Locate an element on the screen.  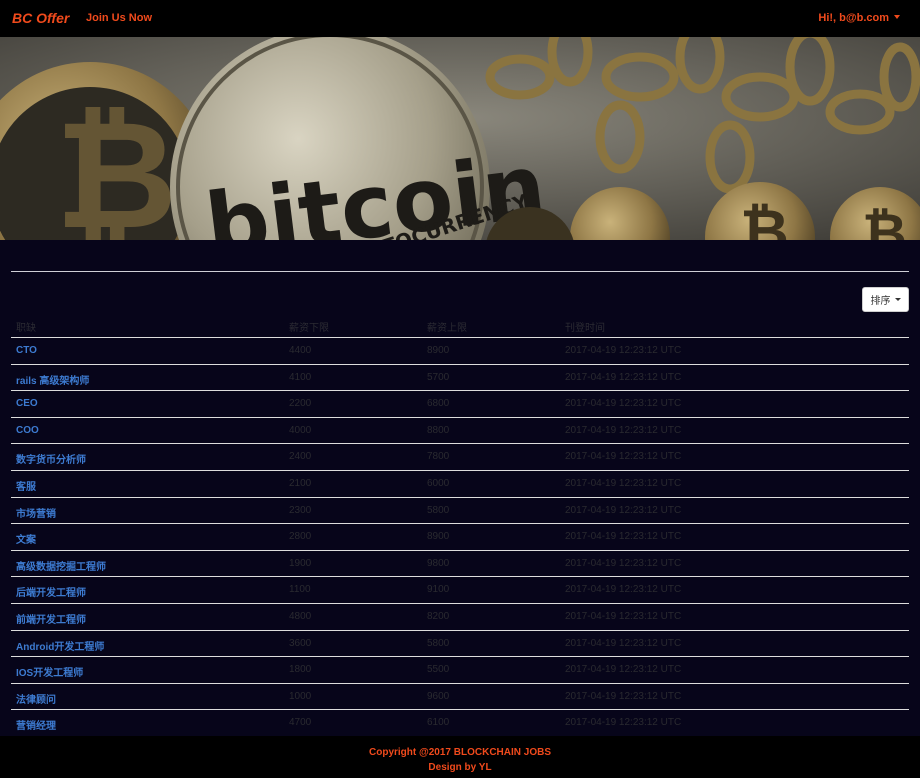
job-title-link: 营销经理 is located at coordinates (36, 724).